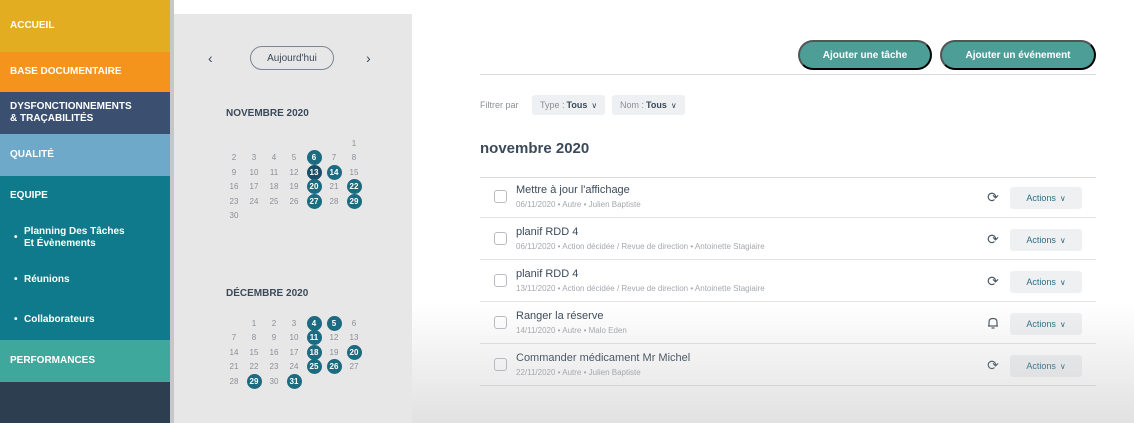 This screenshot has width=1134, height=423. Describe the element at coordinates (86, 320) in the screenshot. I see `sidebar-subitem-collaborateurs: • Collaborateurs` at that location.